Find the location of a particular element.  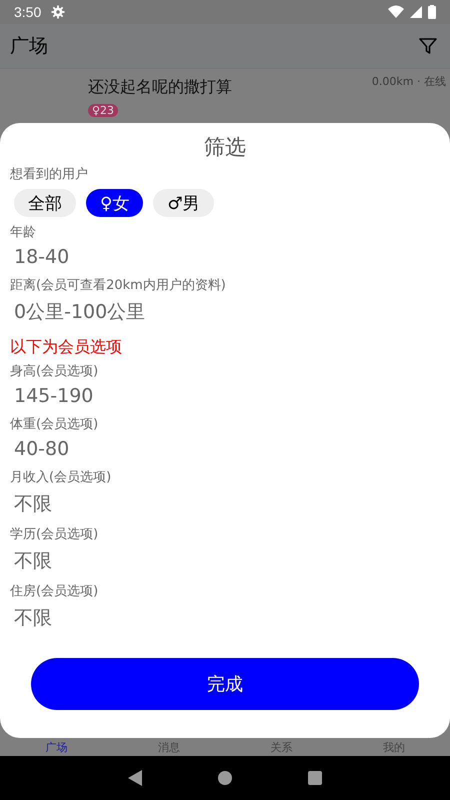

nav-tab: 广场 is located at coordinates (56, 747).